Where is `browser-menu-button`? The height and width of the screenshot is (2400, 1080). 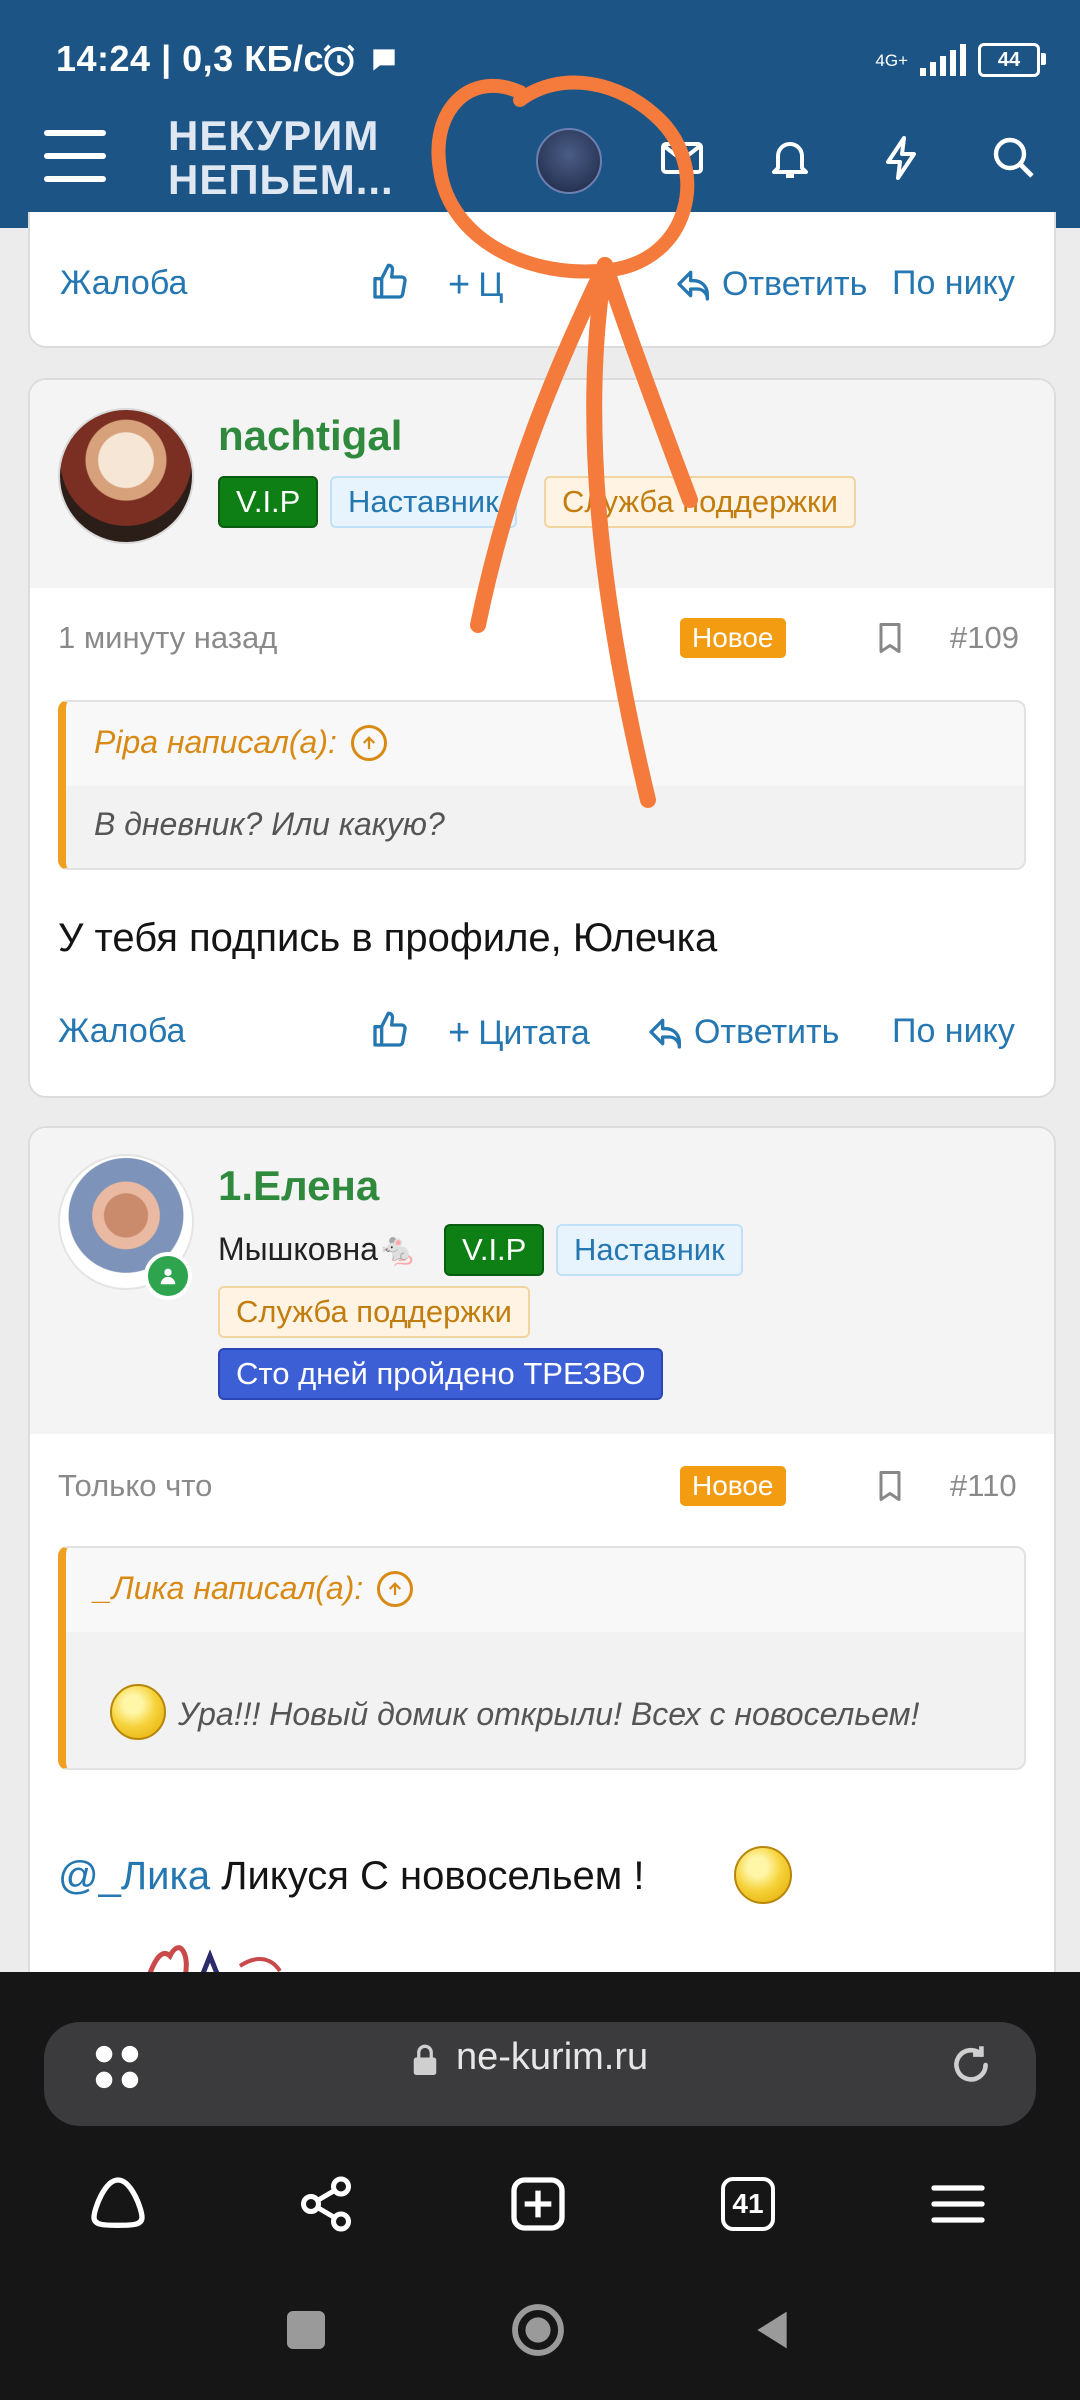
browser-menu-button is located at coordinates (958, 2204).